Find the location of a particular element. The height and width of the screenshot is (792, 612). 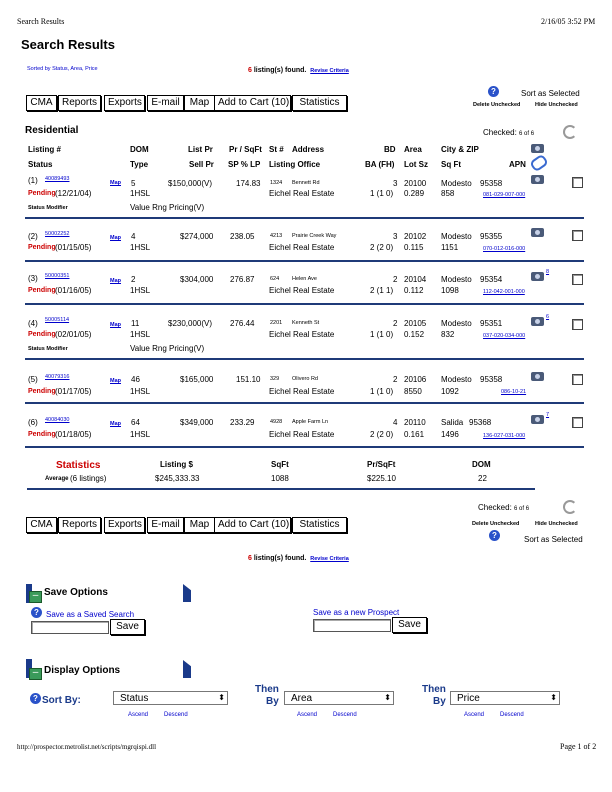

photo-count: 8 is located at coordinates (547, 272).